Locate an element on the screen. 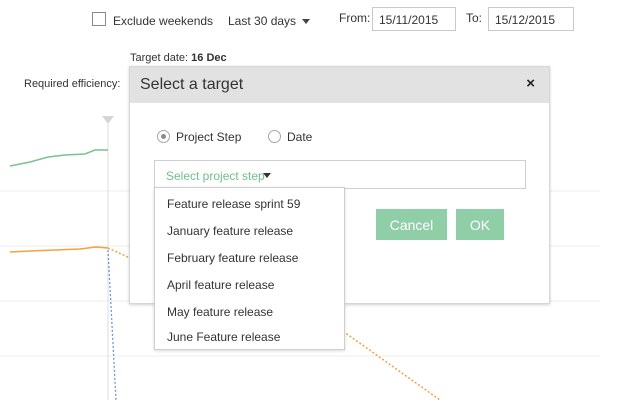 Image resolution: width=622 pixels, height=400 pixels. from-date-input: 15/11/2015 is located at coordinates (414, 19).